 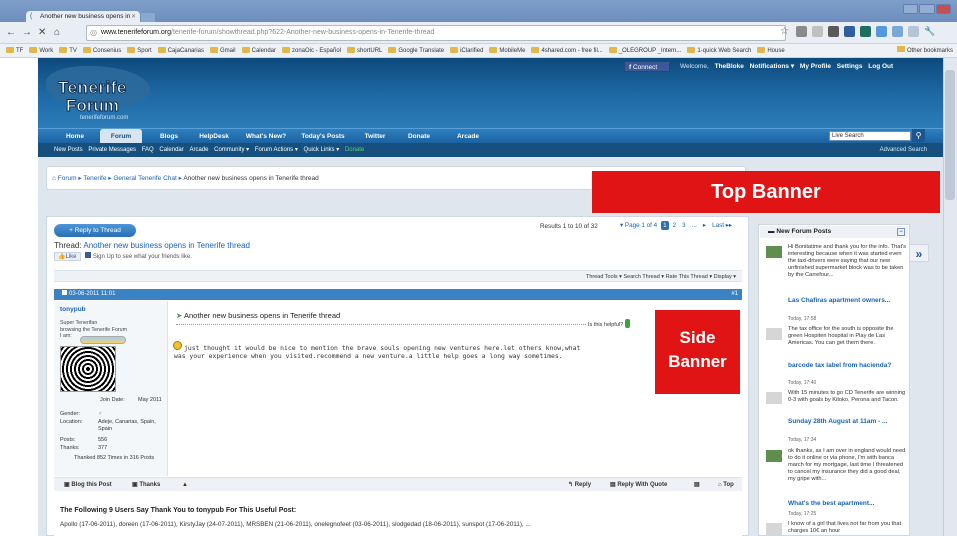 I want to click on page-3: 3, so click(x=684, y=225).